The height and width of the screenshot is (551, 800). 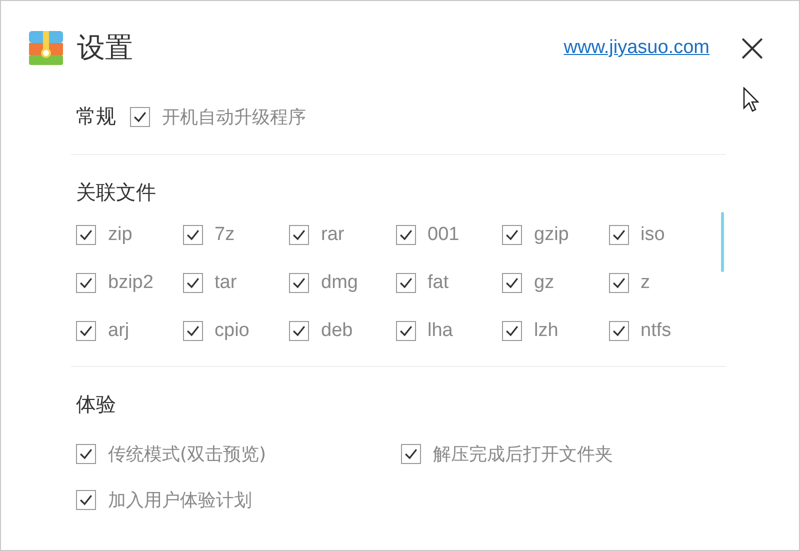 I want to click on website-link: www.jiyasuo.com, so click(x=637, y=48).